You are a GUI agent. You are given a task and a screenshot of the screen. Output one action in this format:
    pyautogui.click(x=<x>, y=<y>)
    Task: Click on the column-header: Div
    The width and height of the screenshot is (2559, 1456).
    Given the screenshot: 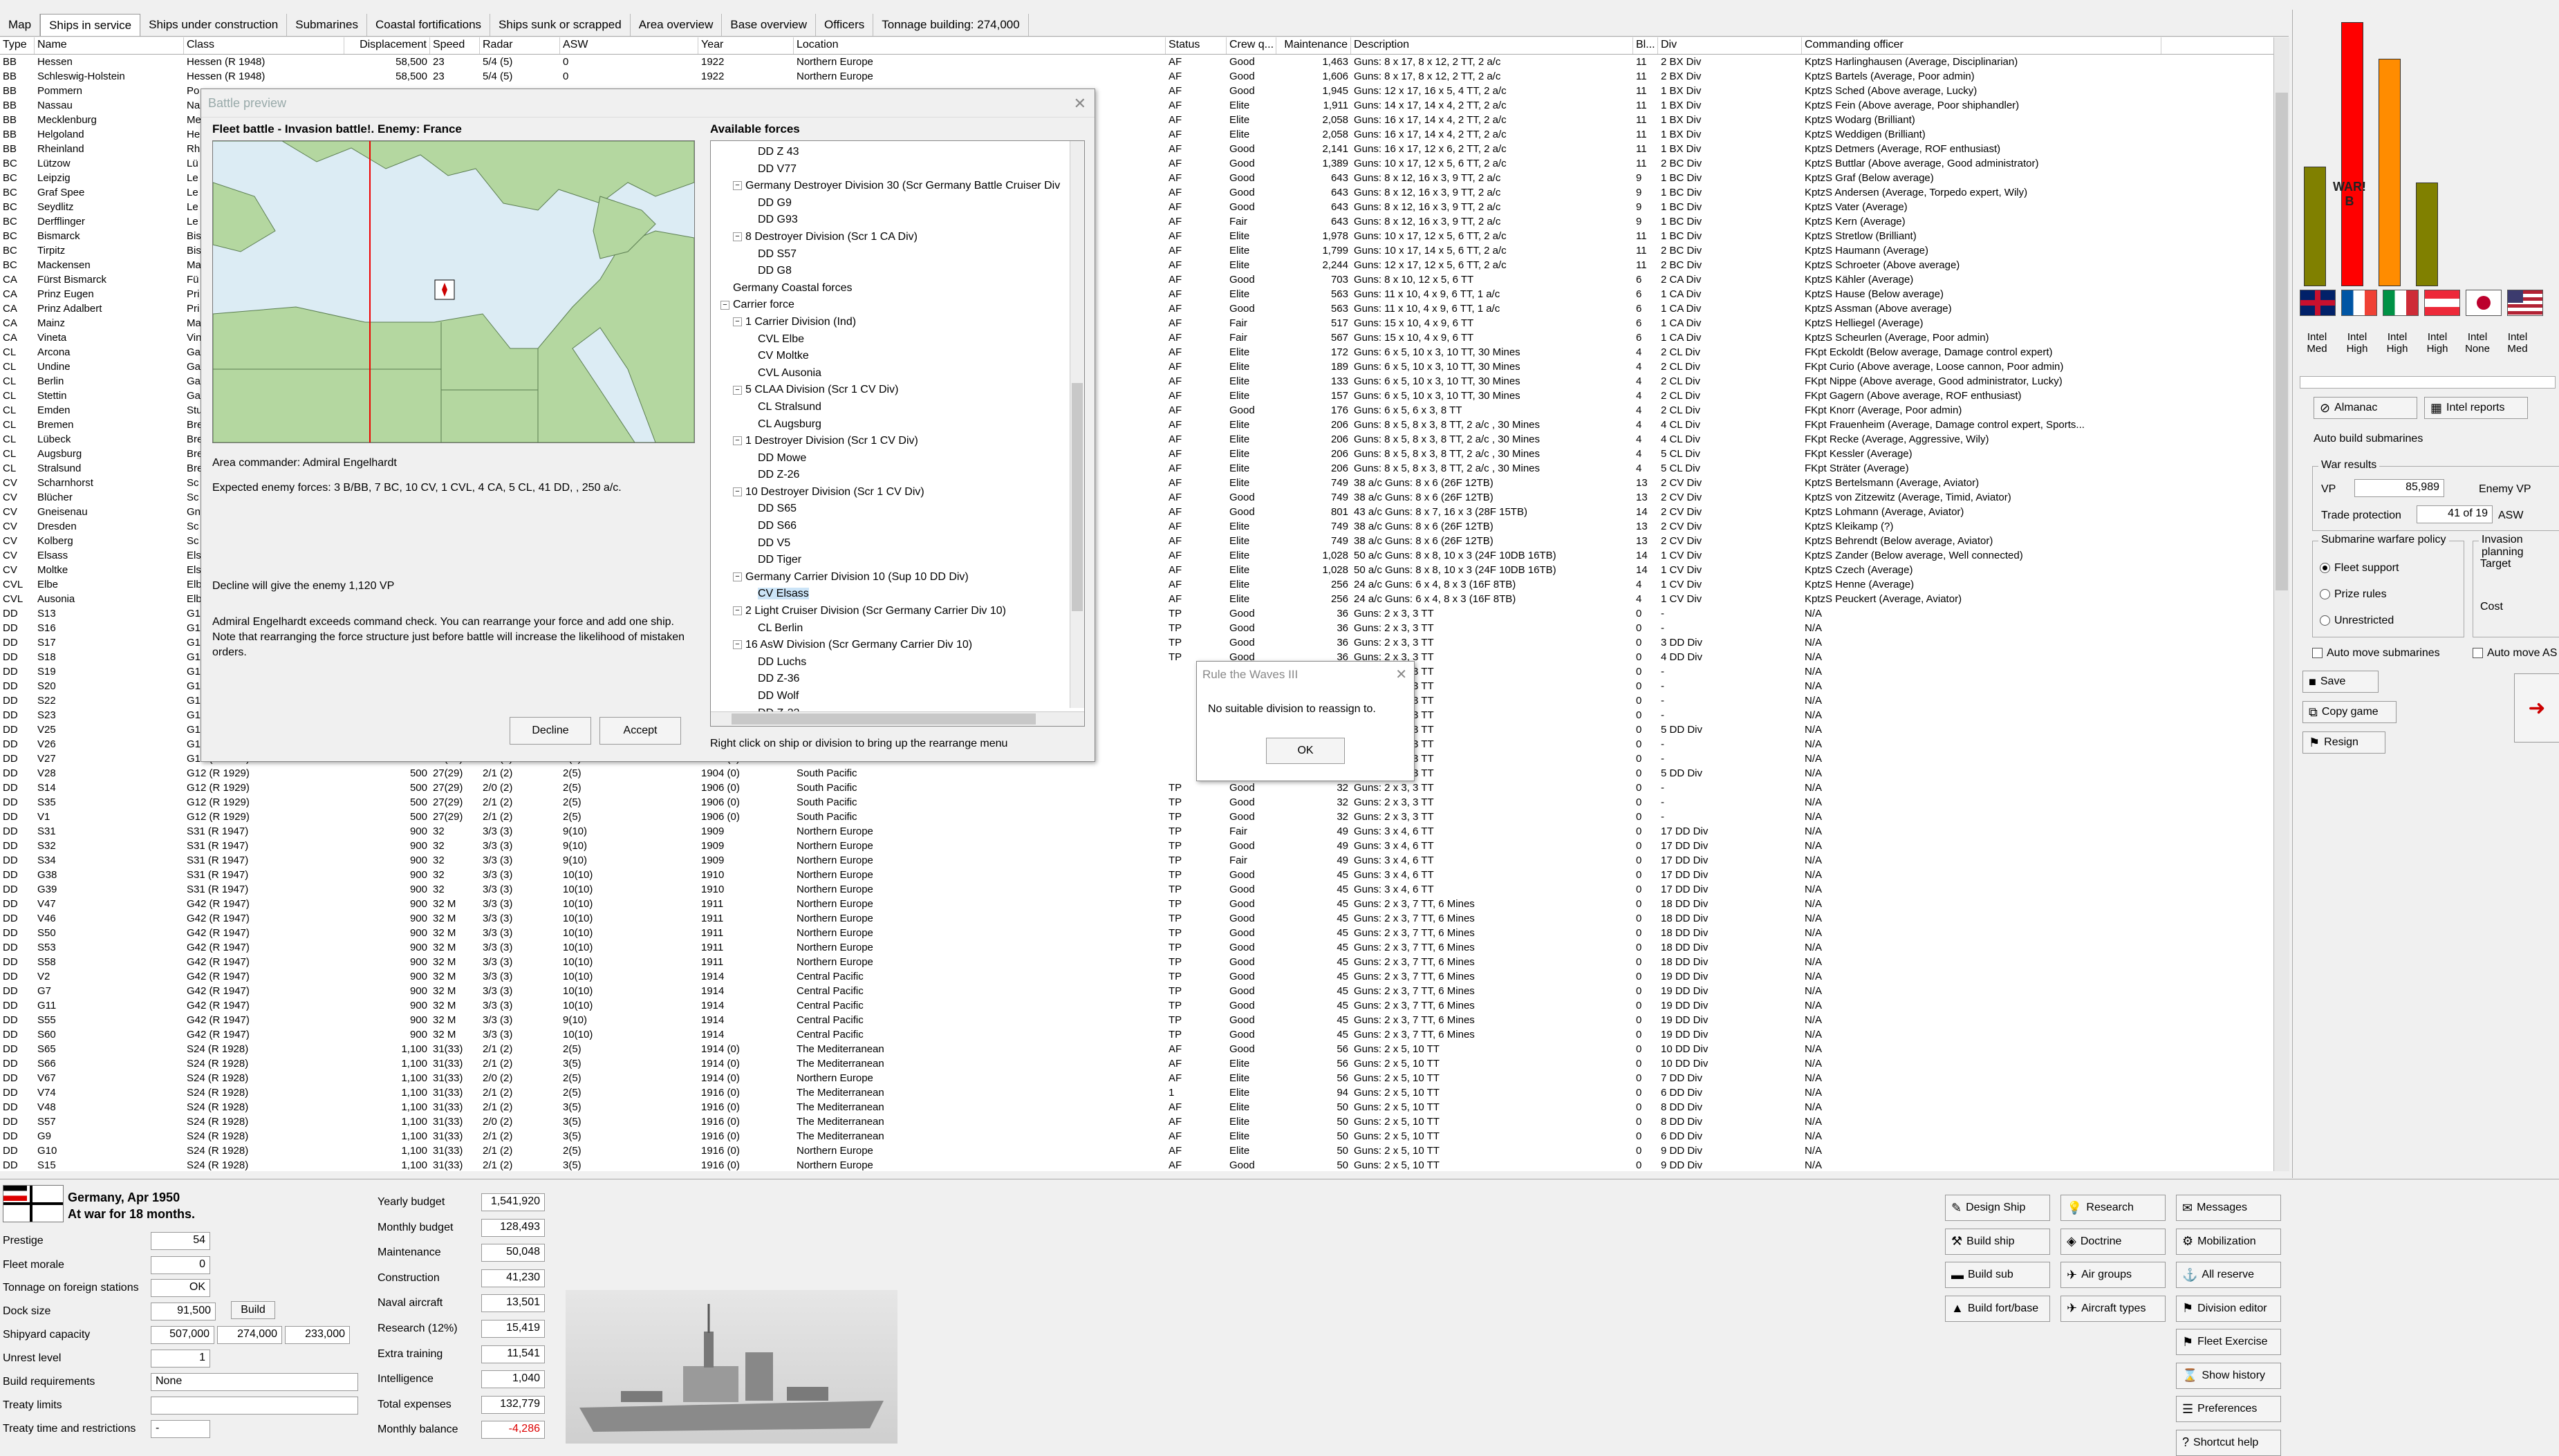 What is the action you would take?
    pyautogui.click(x=1730, y=45)
    